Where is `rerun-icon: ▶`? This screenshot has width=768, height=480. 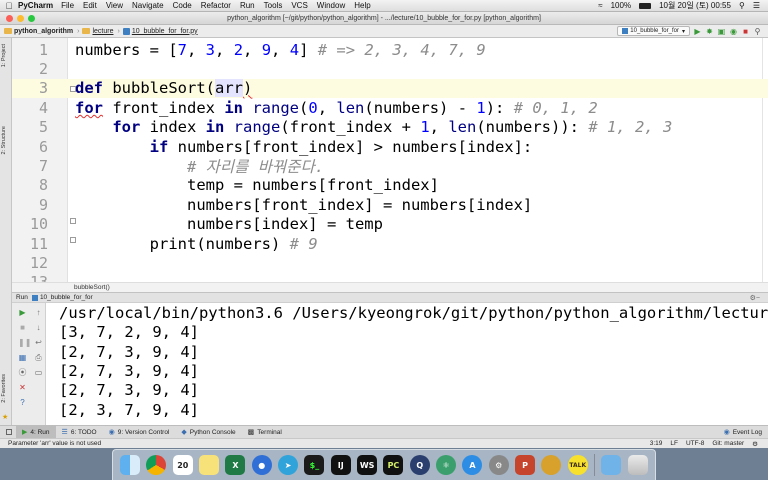
rerun-icon: ▶ is located at coordinates (22, 312).